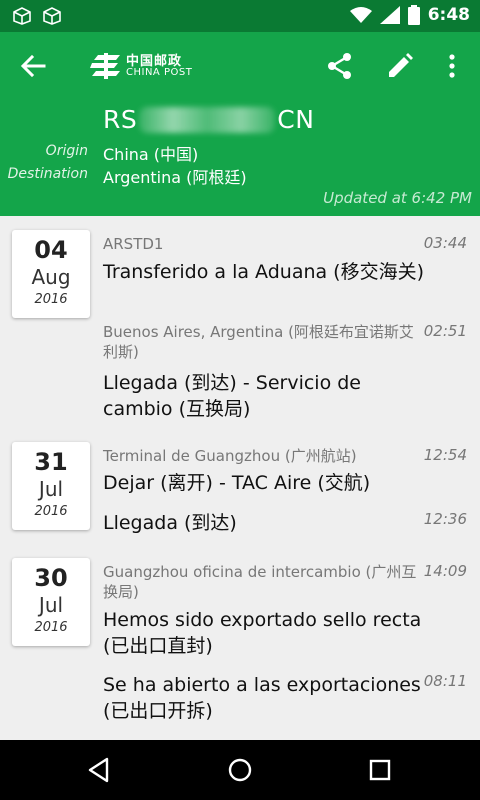 The height and width of the screenshot is (800, 480). Describe the element at coordinates (66, 151) in the screenshot. I see `origin-label: Origin` at that location.